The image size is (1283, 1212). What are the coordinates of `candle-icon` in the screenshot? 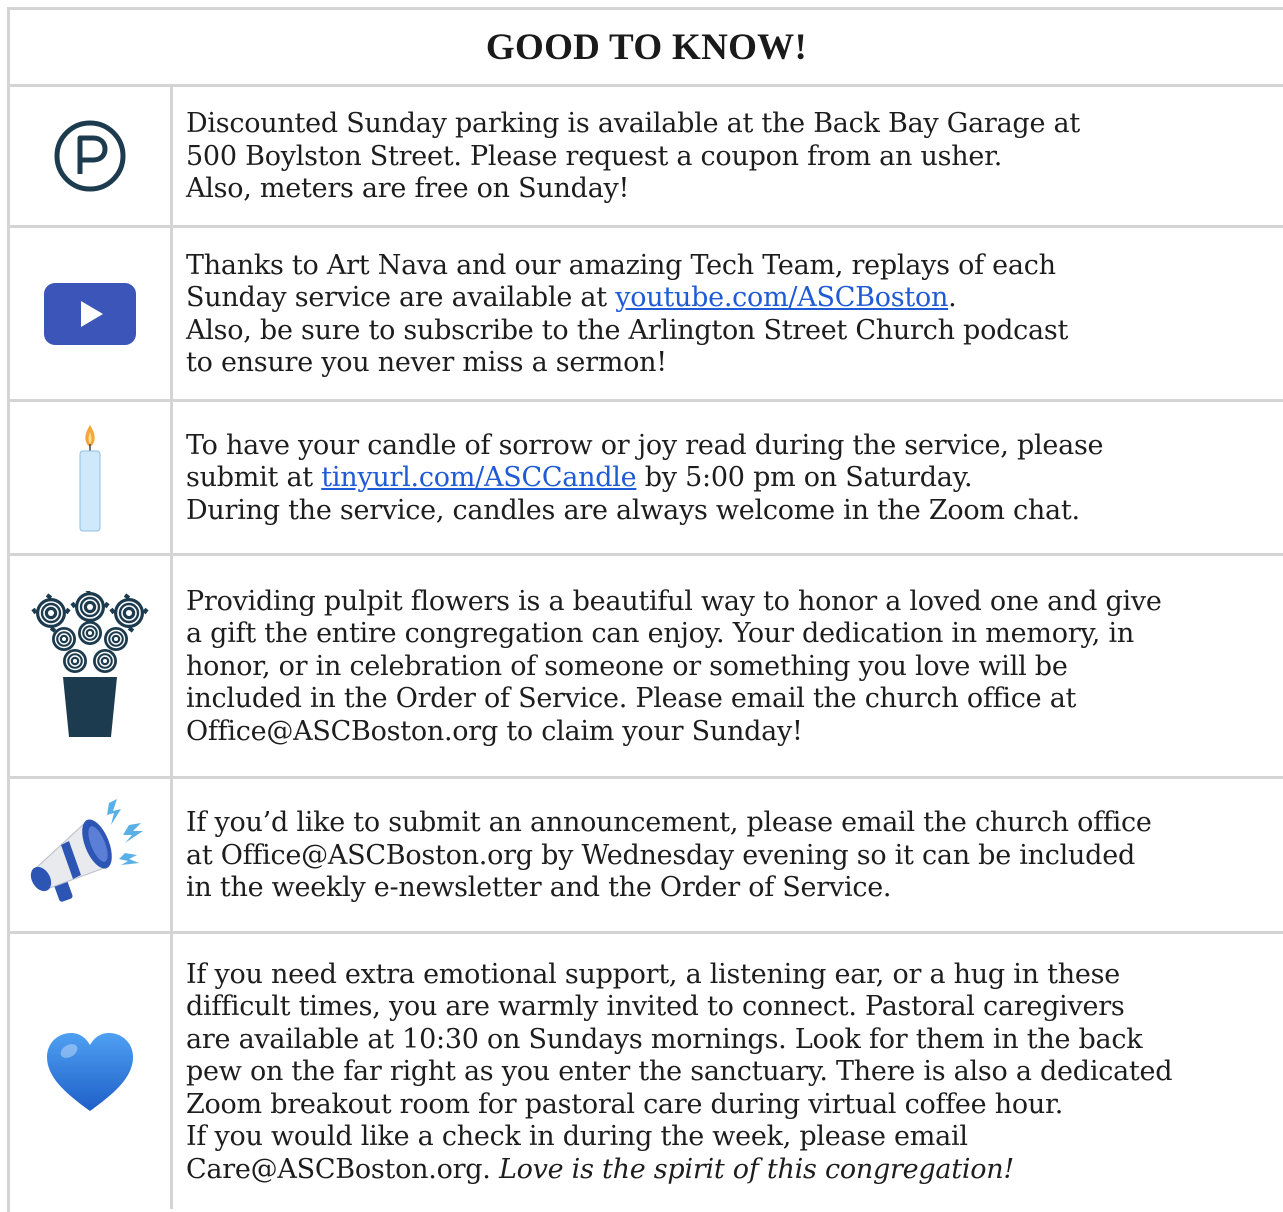 It's located at (90, 477).